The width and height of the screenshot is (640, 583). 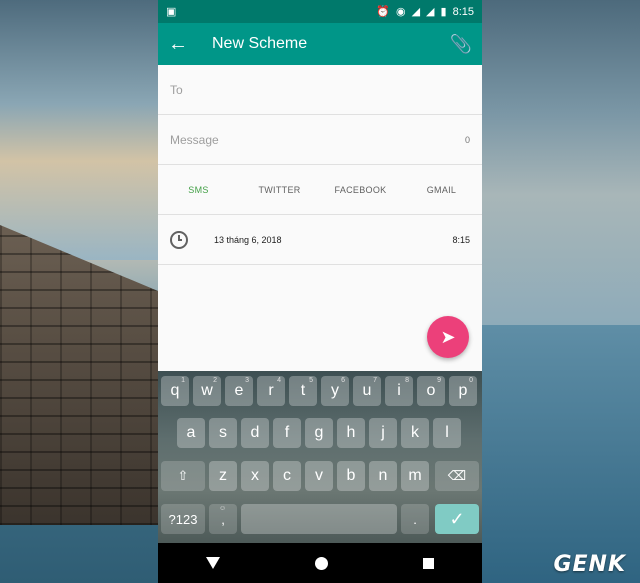 What do you see at coordinates (416, 12) in the screenshot?
I see `signal-icon: ◢` at bounding box center [416, 12].